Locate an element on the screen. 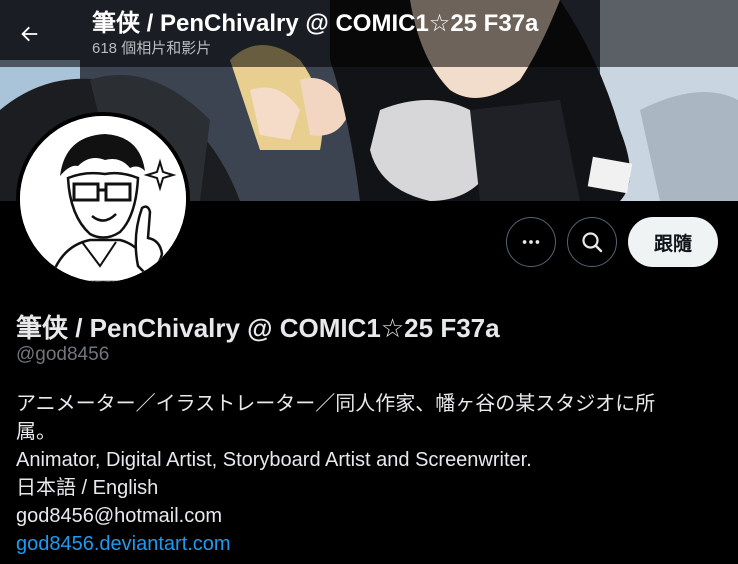  bio-line: 属。 is located at coordinates (36, 432).